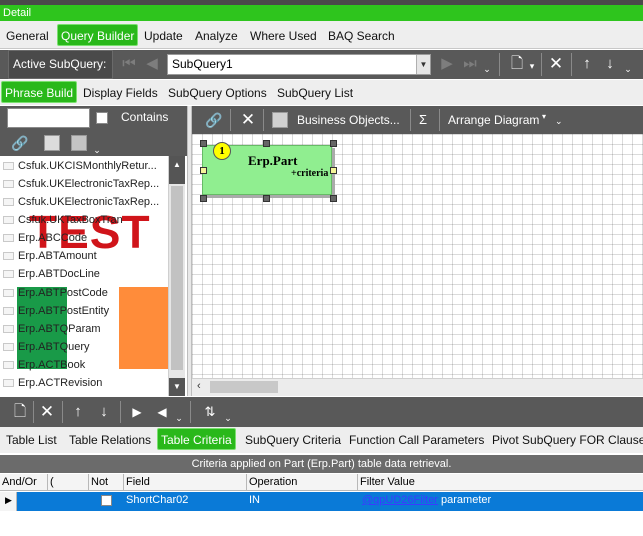  What do you see at coordinates (302, 500) in the screenshot?
I see `operation-cell: IN` at bounding box center [302, 500].